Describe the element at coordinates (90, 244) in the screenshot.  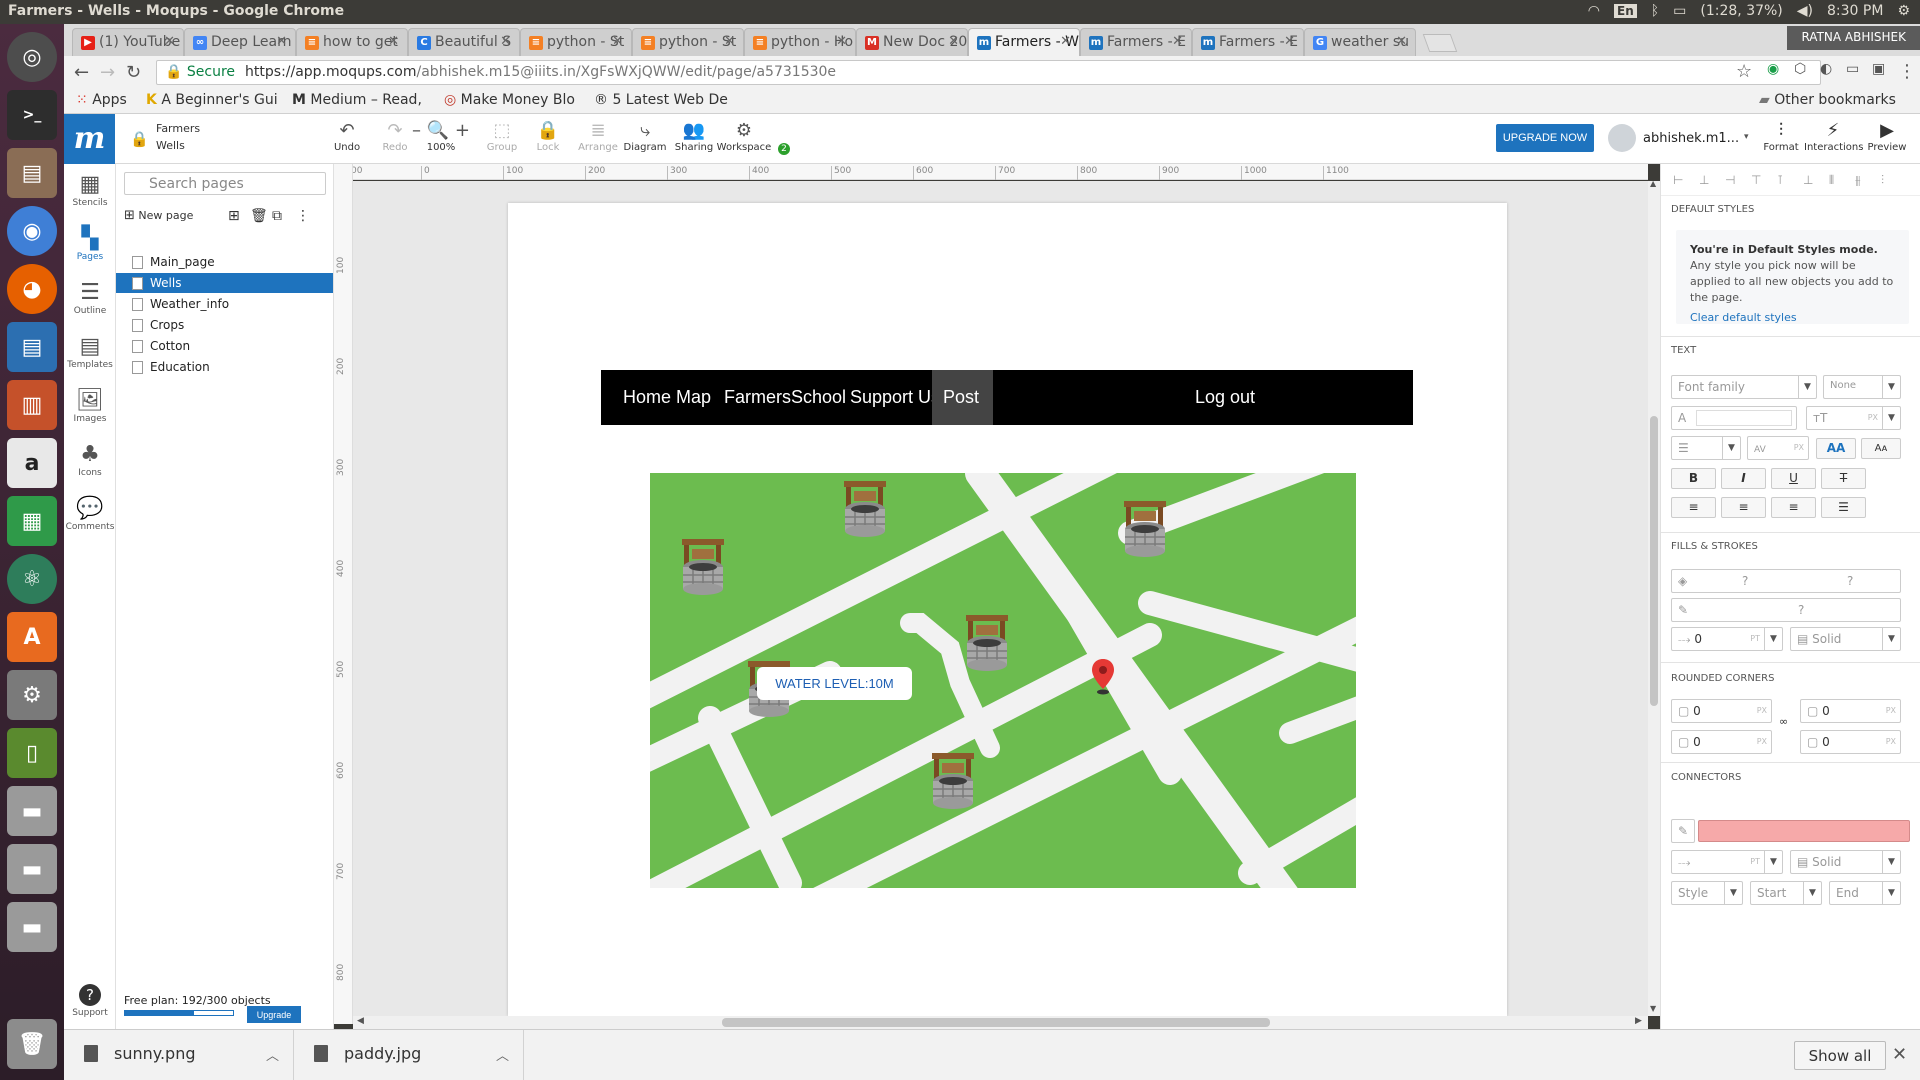
I see `rail-item-pages: ▚ Pages` at that location.